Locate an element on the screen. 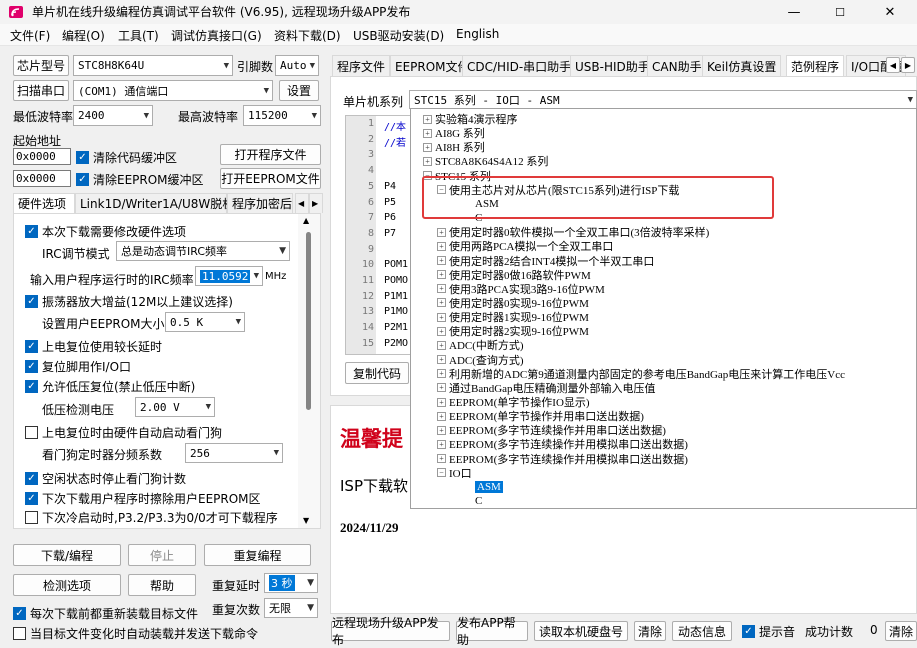 This screenshot has width=917, height=648. reload-checkbox: ✓ 每次下载前都重新装载目标文件 is located at coordinates (105, 613).